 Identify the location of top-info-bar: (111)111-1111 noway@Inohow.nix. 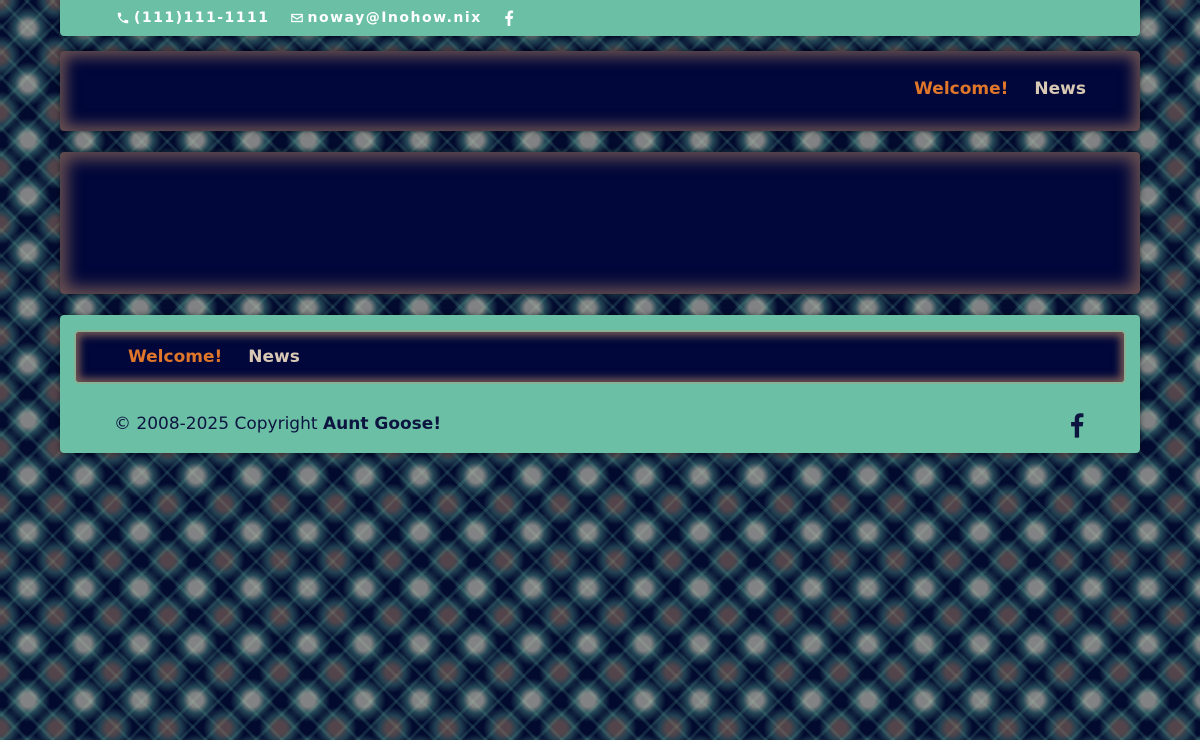
(600, 18).